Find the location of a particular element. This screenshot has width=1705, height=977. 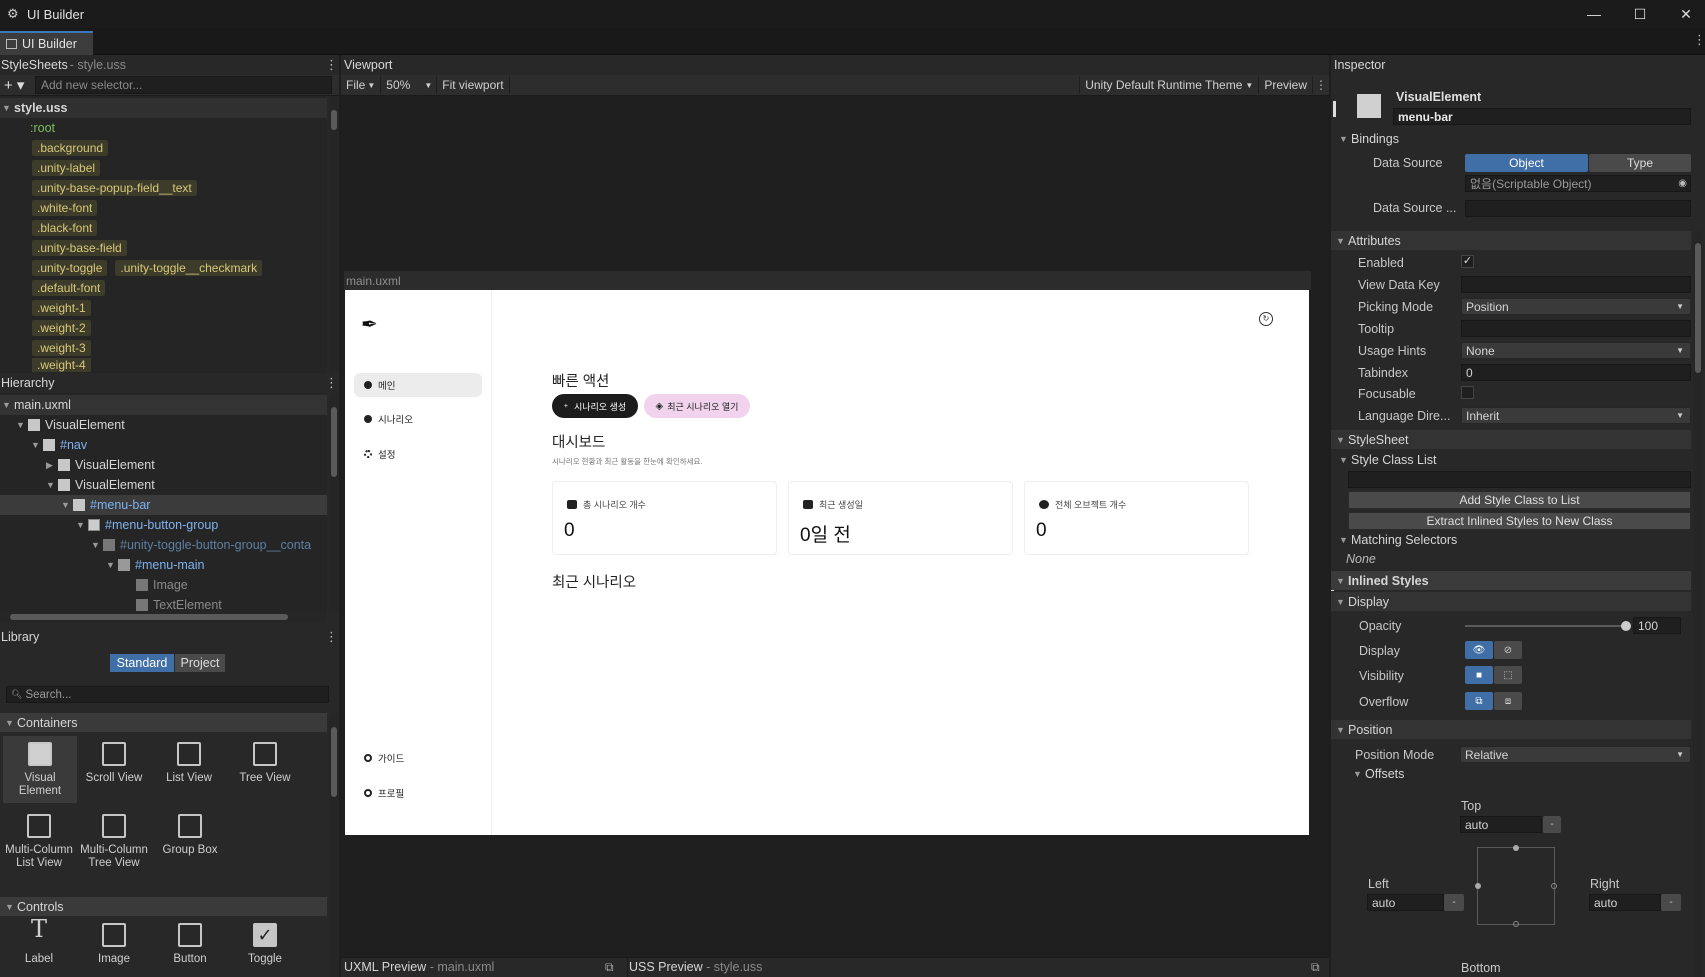

tab-standard: Standard is located at coordinates (142, 663).